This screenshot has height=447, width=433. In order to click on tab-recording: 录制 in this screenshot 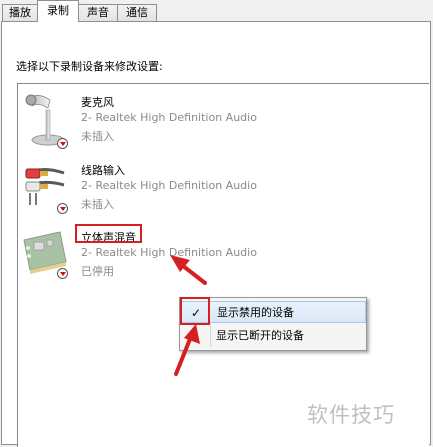, I will do `click(58, 11)`.